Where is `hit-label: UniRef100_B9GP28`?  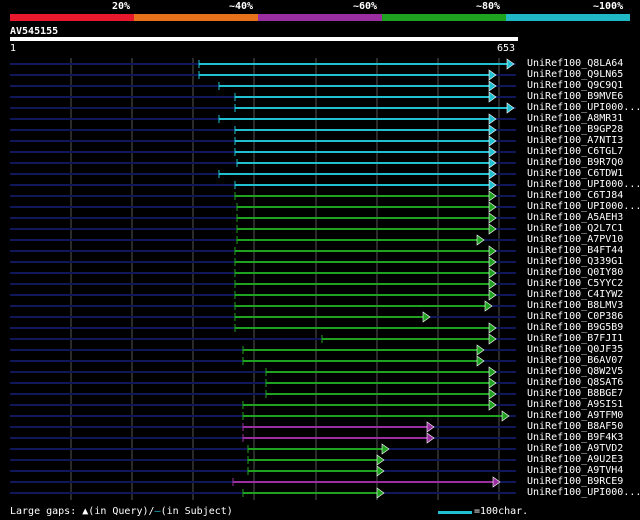 hit-label: UniRef100_B9GP28 is located at coordinates (575, 129).